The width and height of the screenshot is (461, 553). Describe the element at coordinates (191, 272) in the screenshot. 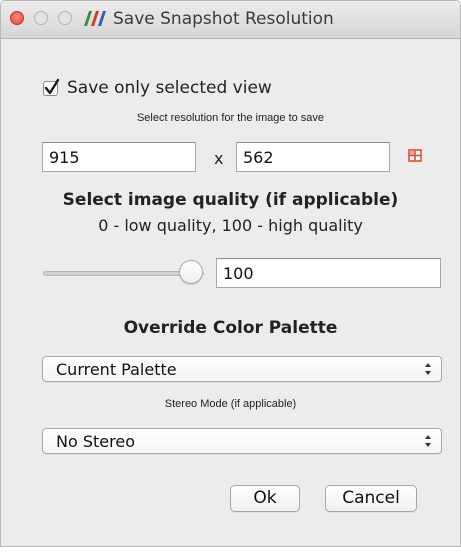

I see `quality-slider-thumb` at that location.